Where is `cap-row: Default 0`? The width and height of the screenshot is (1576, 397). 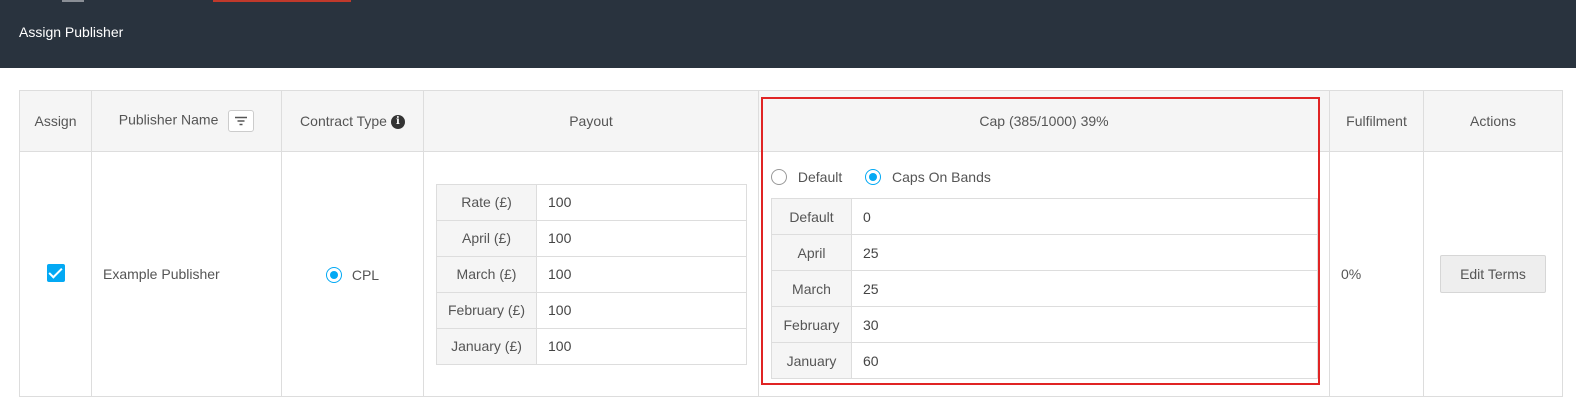 cap-row: Default 0 is located at coordinates (1044, 216).